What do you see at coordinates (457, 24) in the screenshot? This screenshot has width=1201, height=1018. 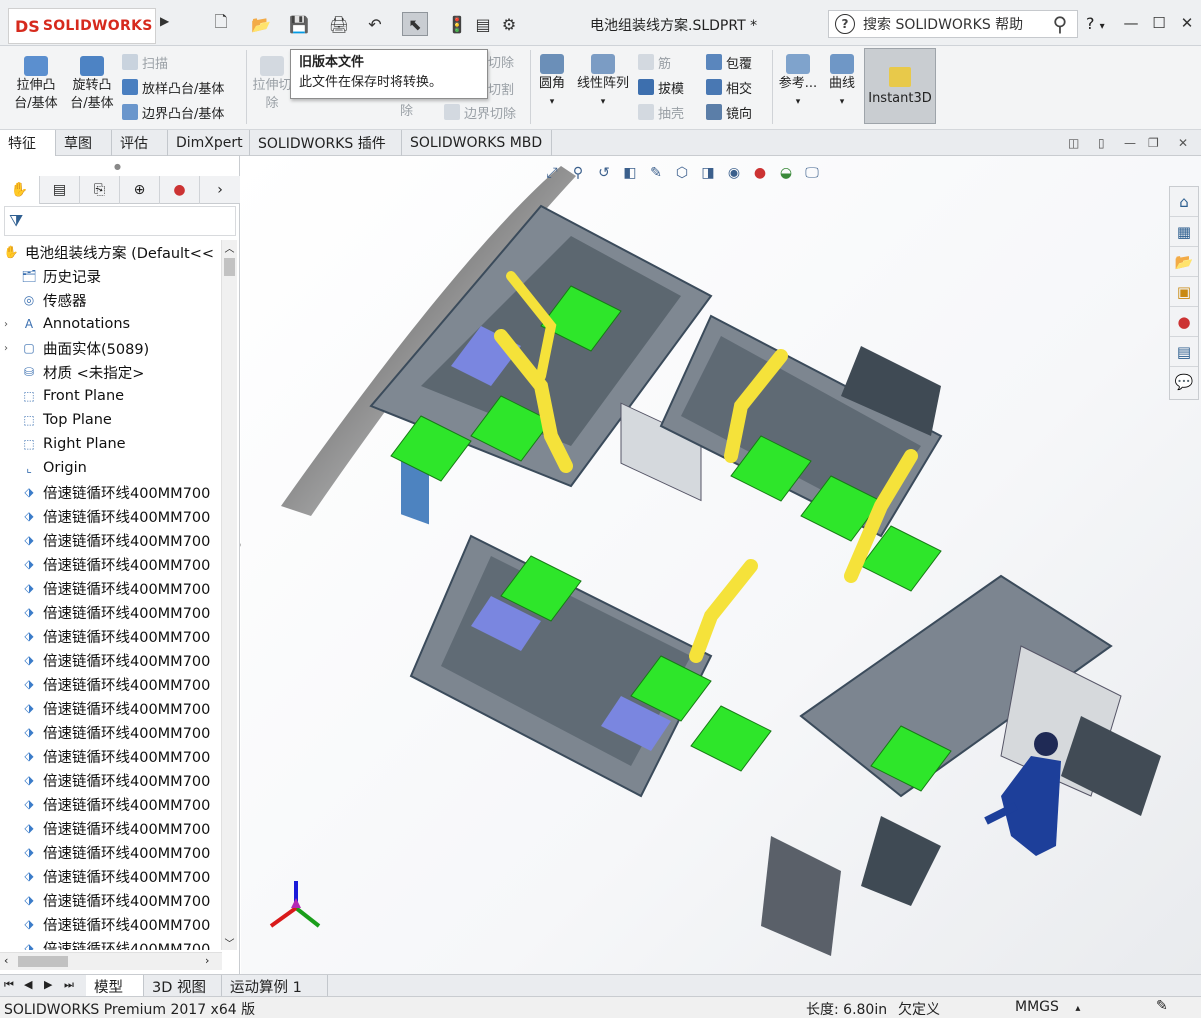 I see `rebuild-traffic-light-button: 🚦` at bounding box center [457, 24].